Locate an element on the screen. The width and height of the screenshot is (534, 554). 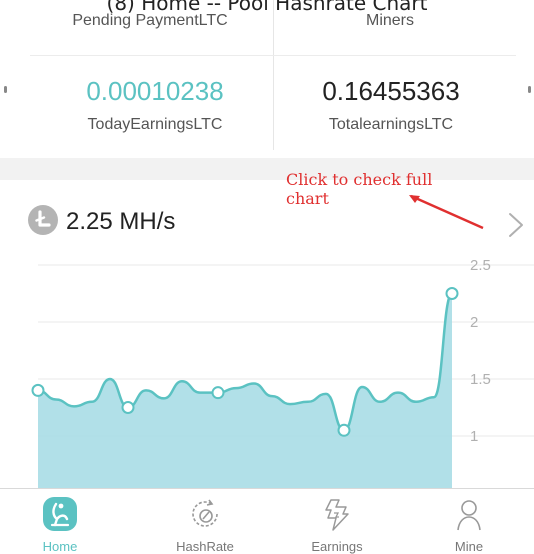
tab-earnings: Earnings is located at coordinates (337, 521).